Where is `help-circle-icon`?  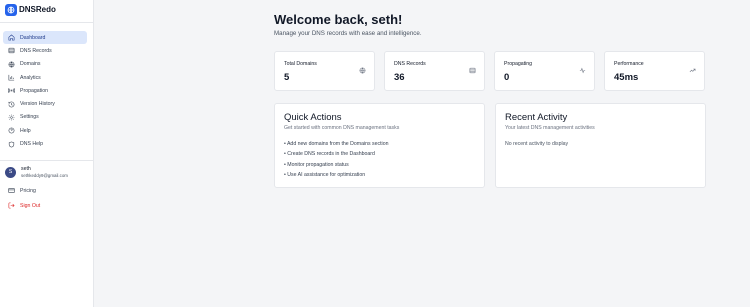
help-circle-icon is located at coordinates (11, 130).